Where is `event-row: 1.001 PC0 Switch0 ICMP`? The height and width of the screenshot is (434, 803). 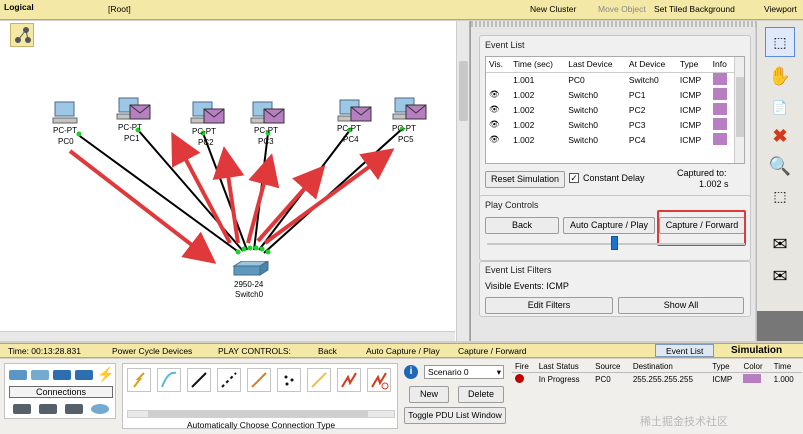
event-row: 1.001 PC0 Switch0 ICMP is located at coordinates (610, 79).